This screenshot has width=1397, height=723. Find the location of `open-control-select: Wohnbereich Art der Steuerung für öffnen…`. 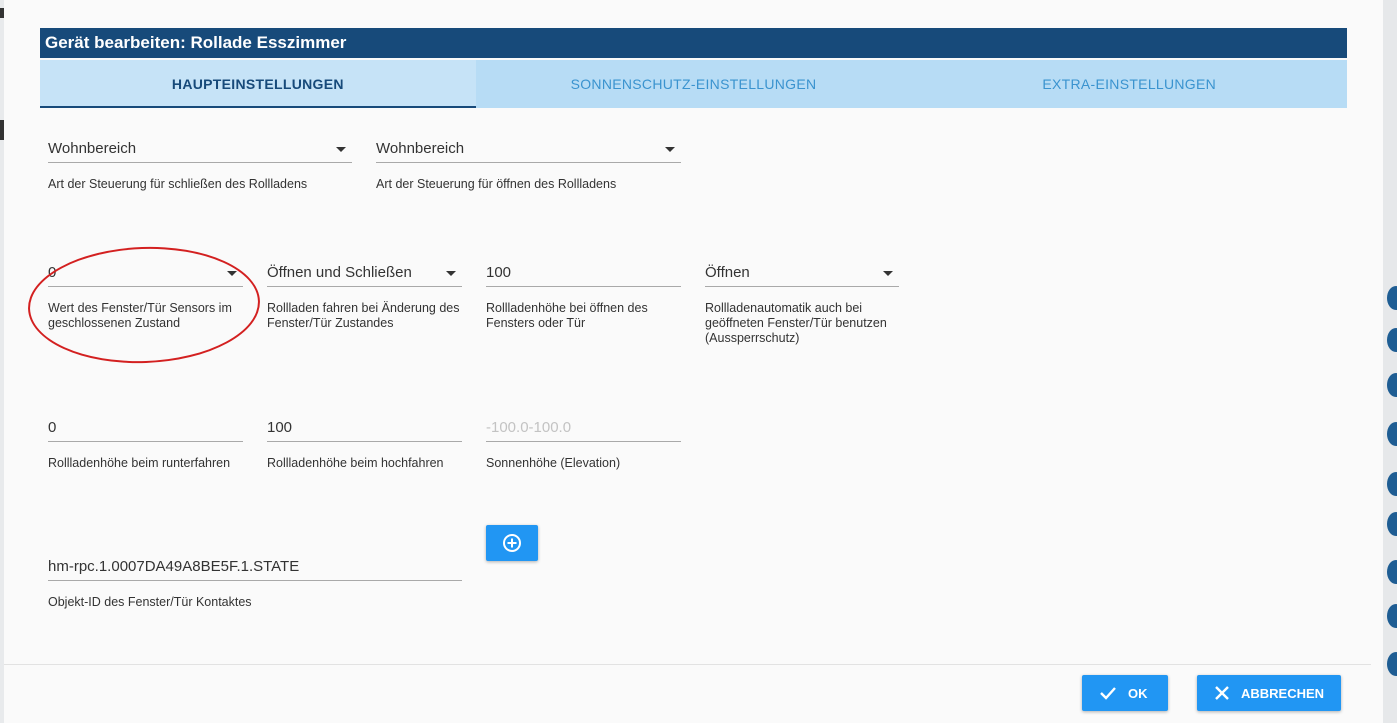

open-control-select: Wohnbereich Art der Steuerung für öffnen… is located at coordinates (528, 164).